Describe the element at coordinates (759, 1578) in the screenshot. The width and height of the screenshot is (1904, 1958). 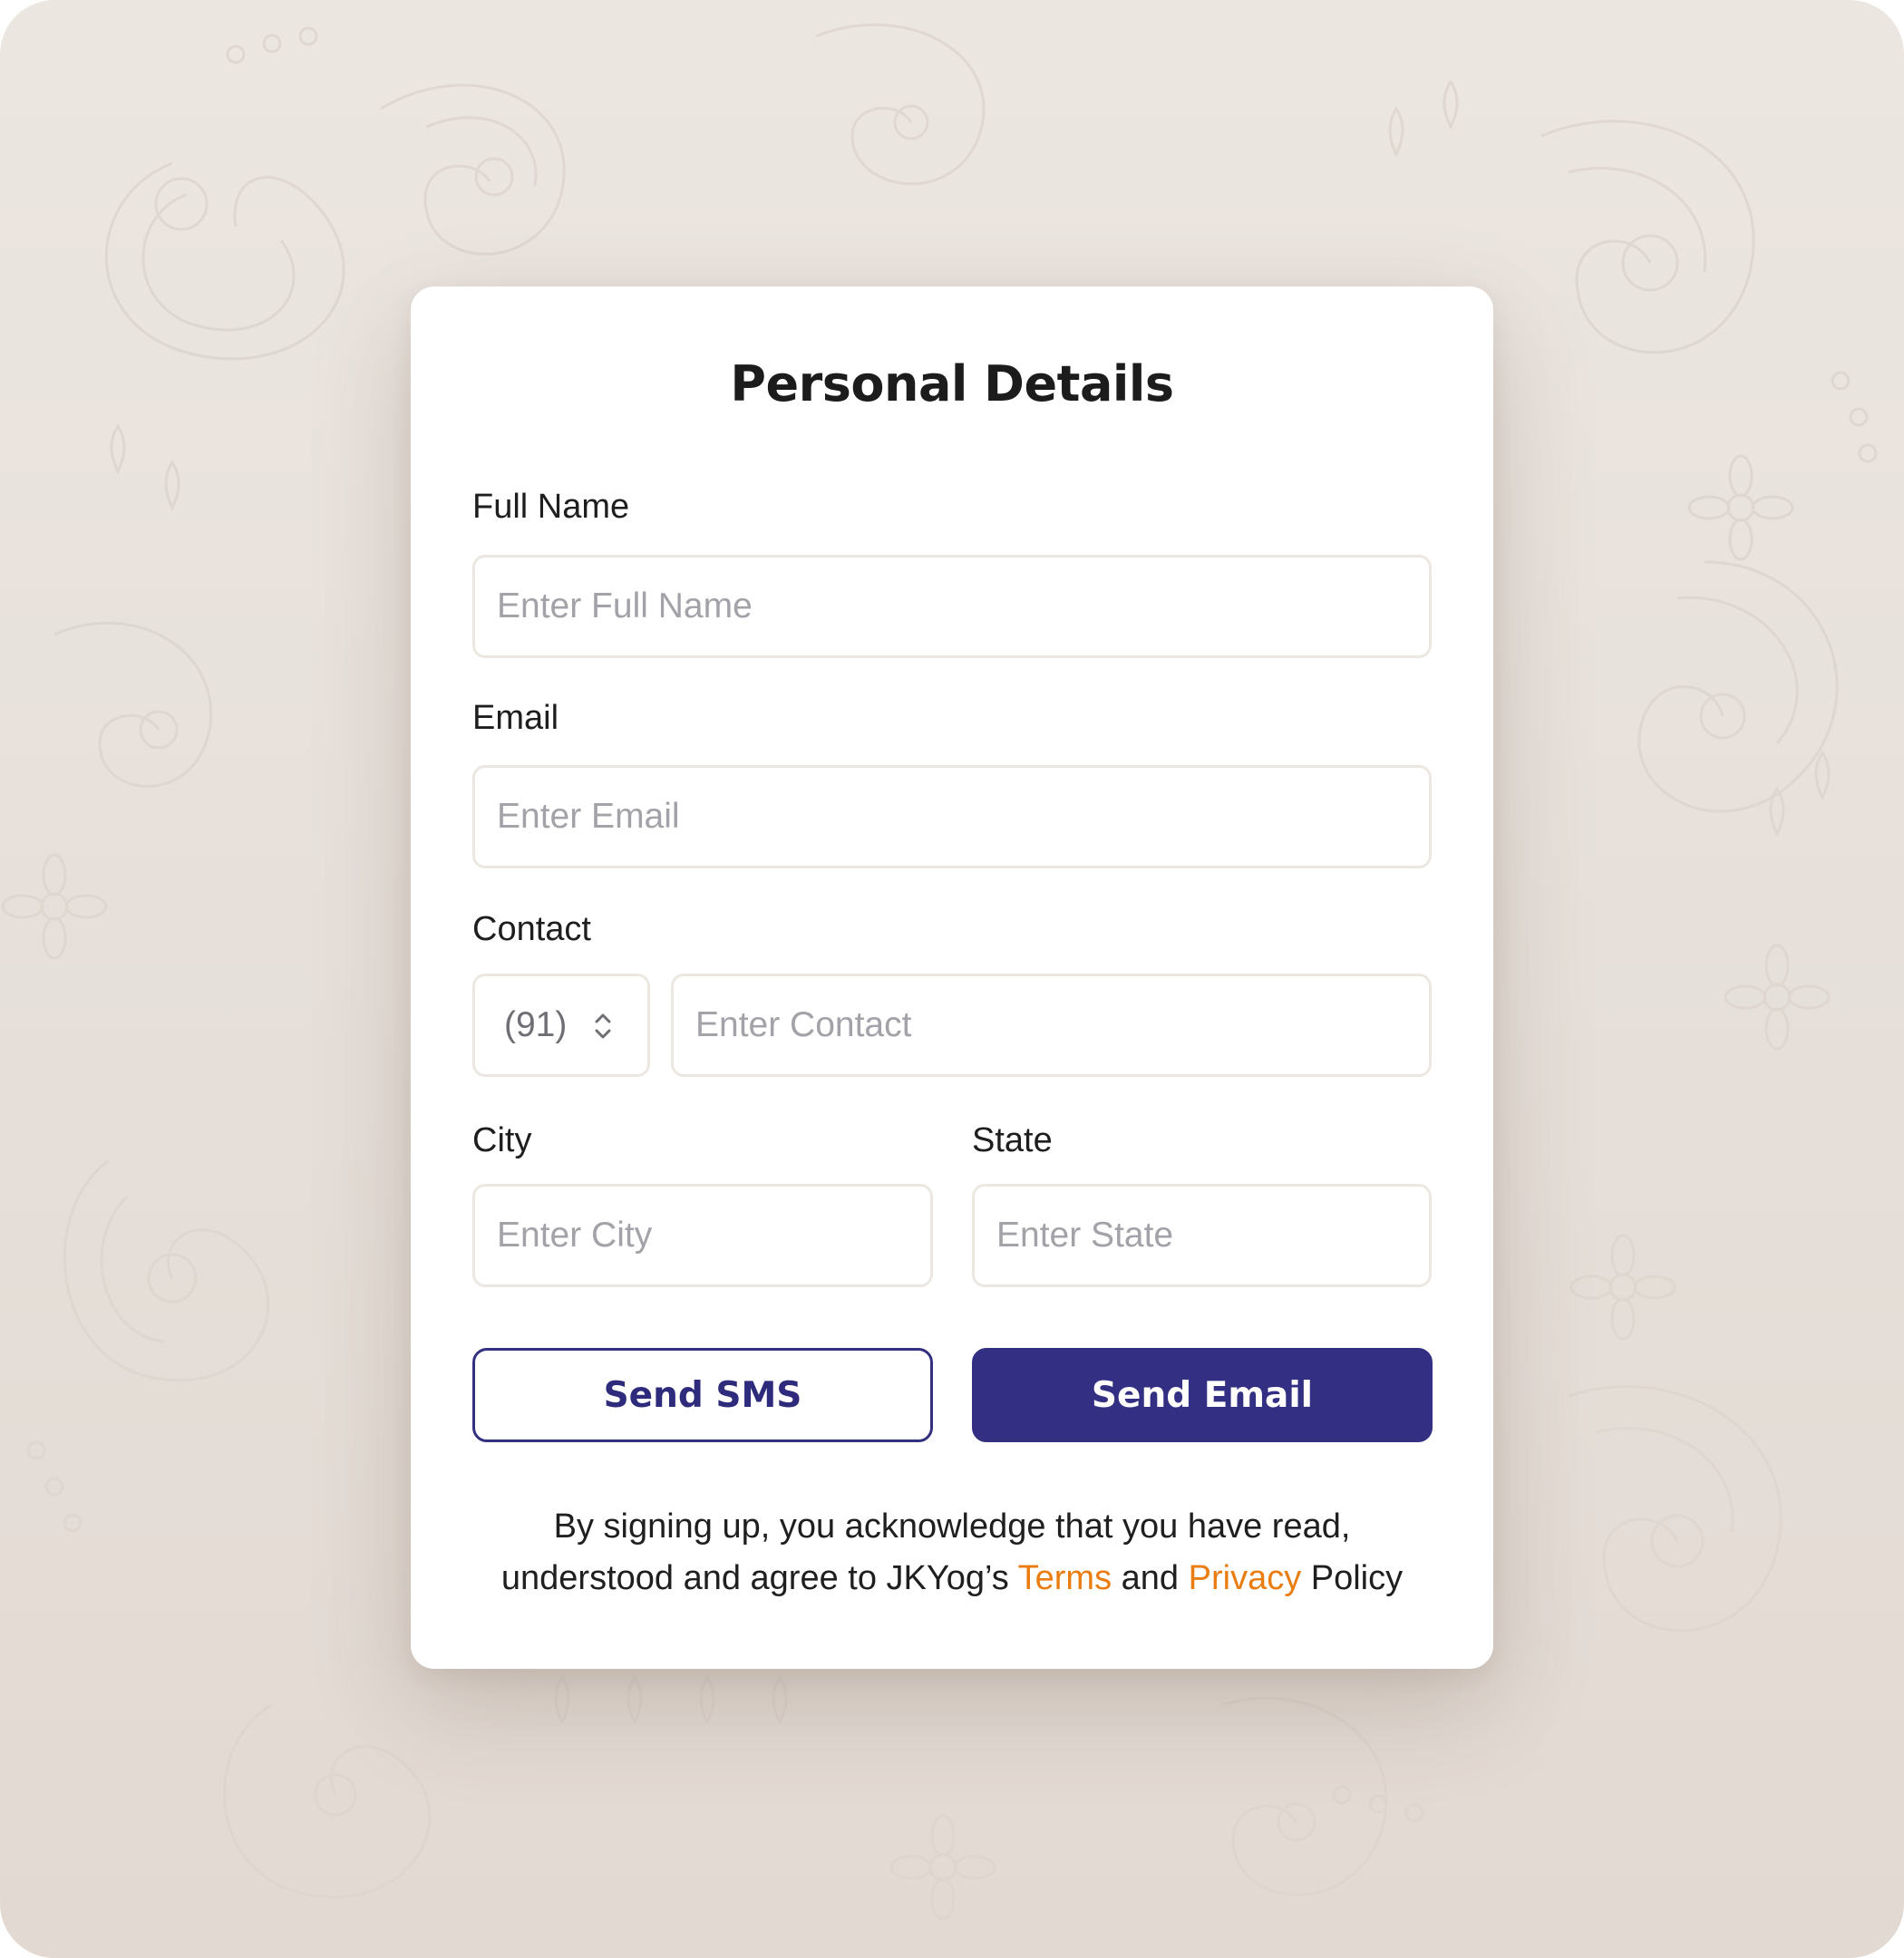
I see `disclaimer-line-2-prefix: understood and agree to JKYog’s` at that location.